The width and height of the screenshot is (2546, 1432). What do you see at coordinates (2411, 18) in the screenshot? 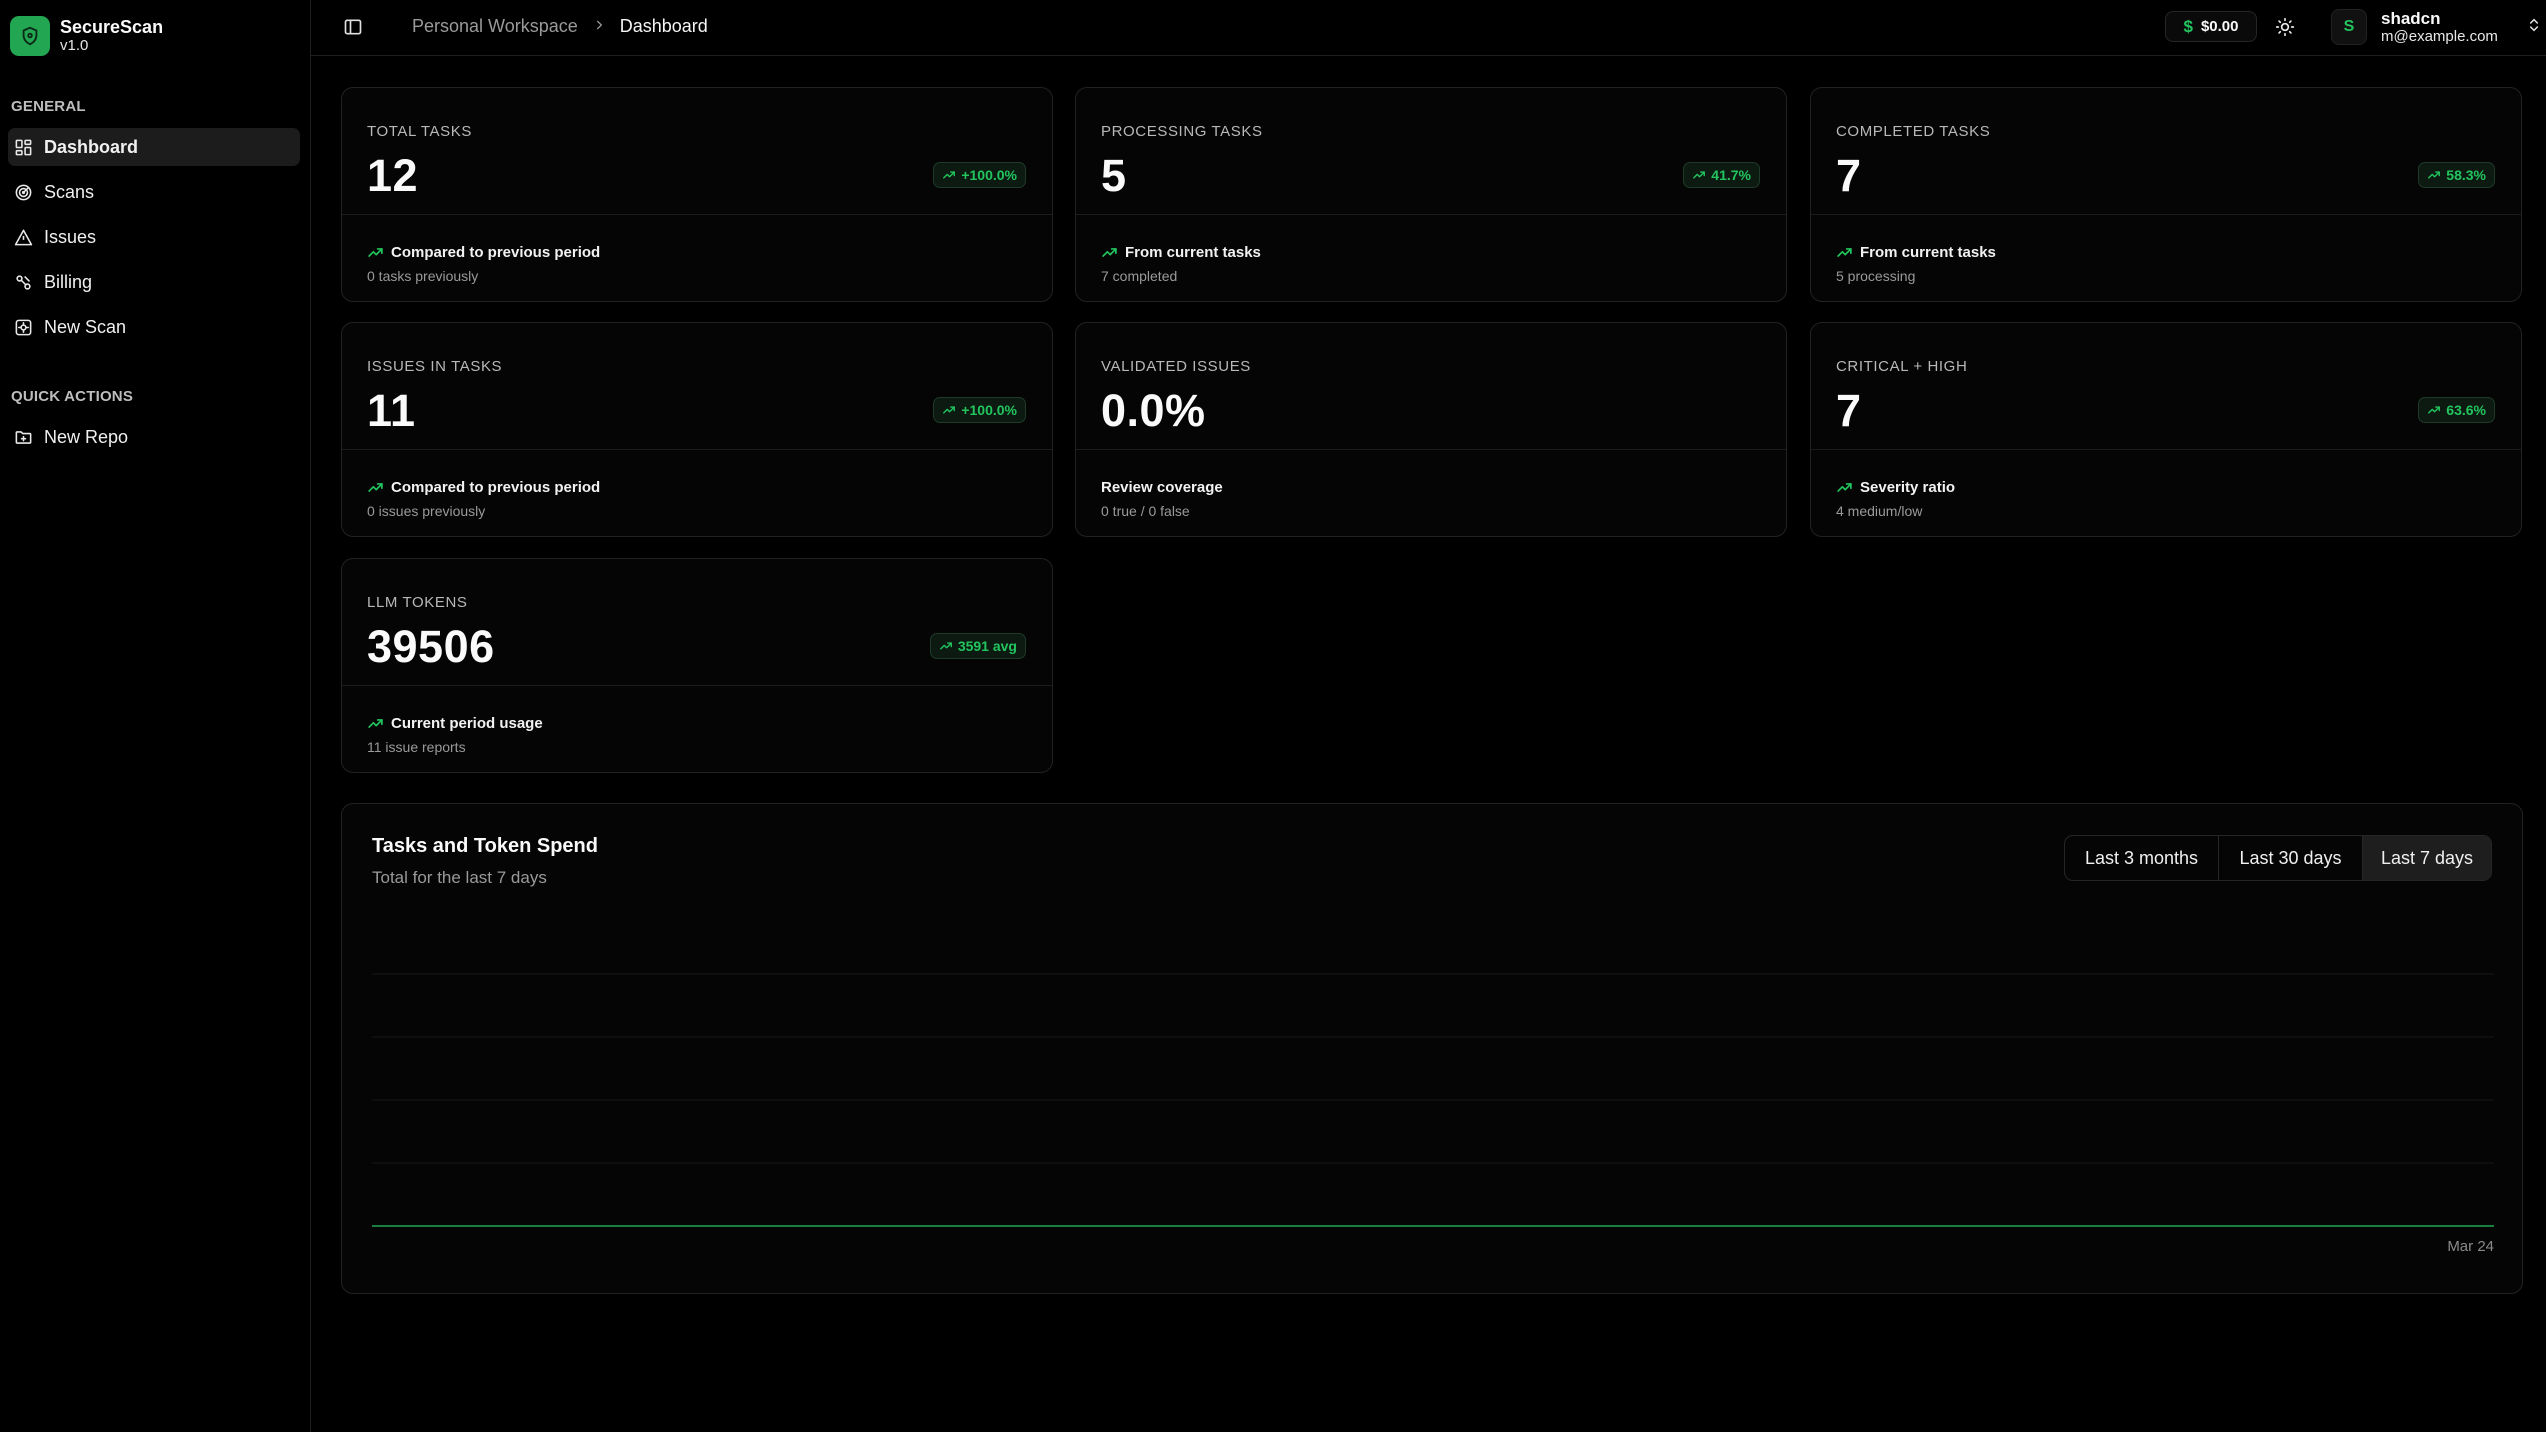
I see `user-name: shadcn` at bounding box center [2411, 18].